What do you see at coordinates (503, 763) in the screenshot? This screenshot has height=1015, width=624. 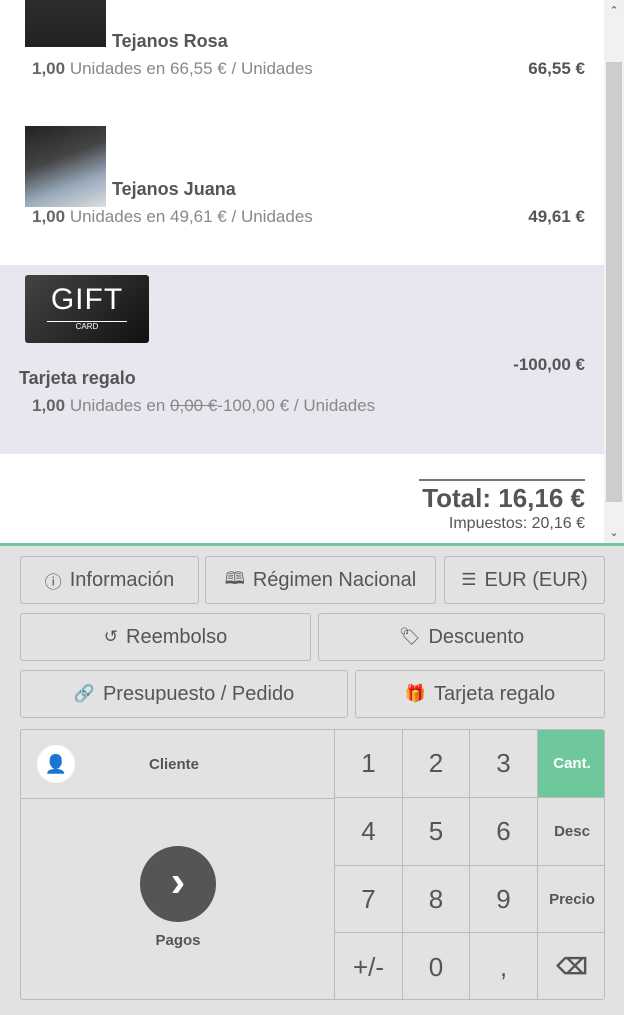 I see `numpad-key-3: 3` at bounding box center [503, 763].